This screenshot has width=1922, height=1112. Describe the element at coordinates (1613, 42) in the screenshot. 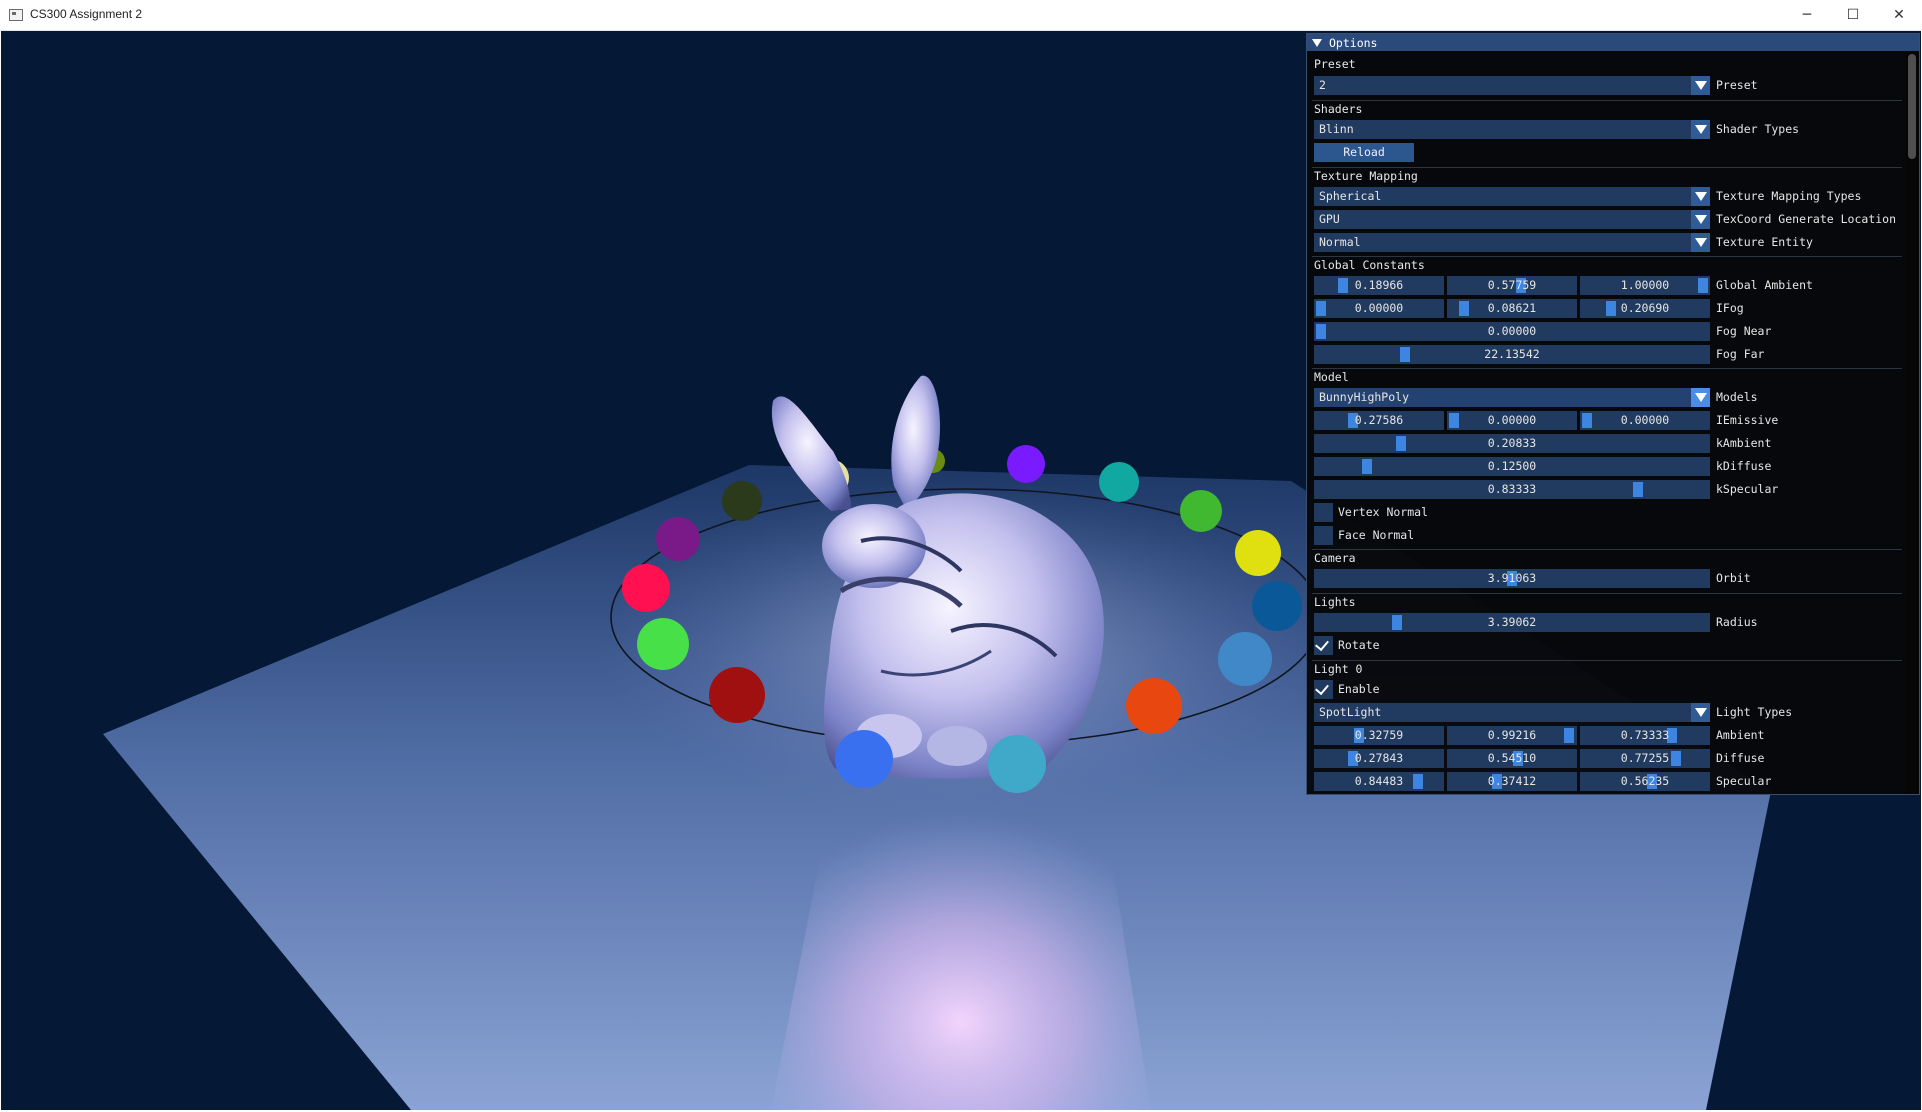

I see `options-header: Options` at that location.